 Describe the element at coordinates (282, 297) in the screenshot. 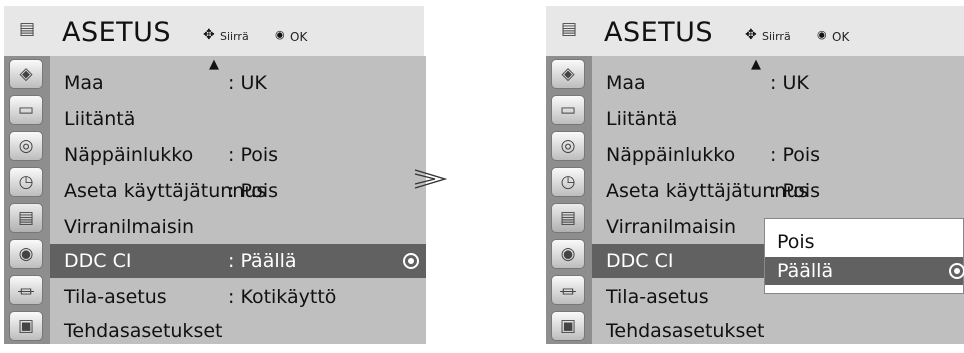

I see `menu-item-value: : Kotikäyttö` at that location.